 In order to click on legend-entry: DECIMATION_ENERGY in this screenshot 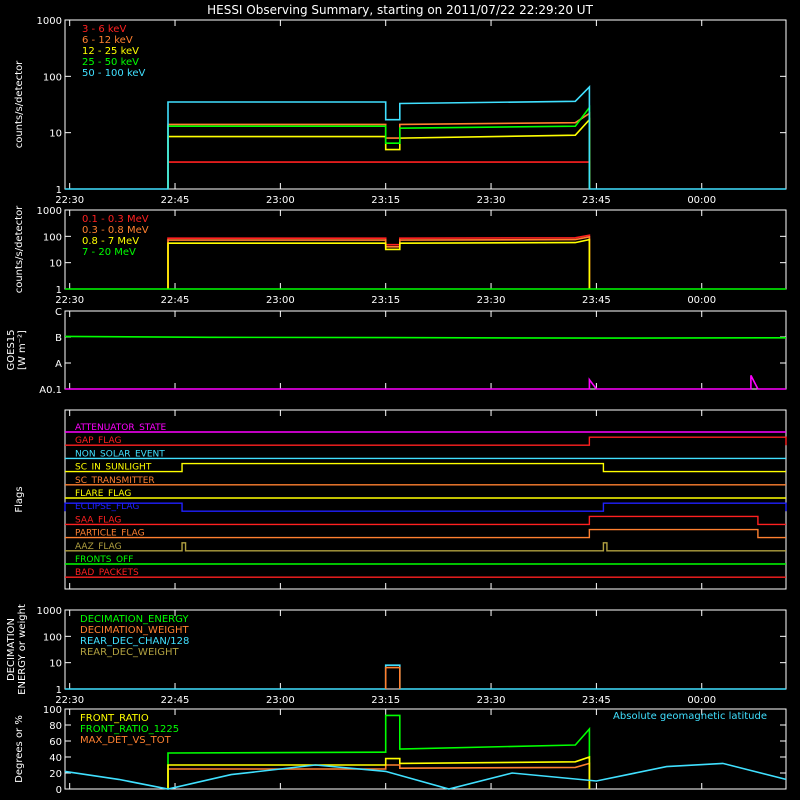, I will do `click(134, 619)`.